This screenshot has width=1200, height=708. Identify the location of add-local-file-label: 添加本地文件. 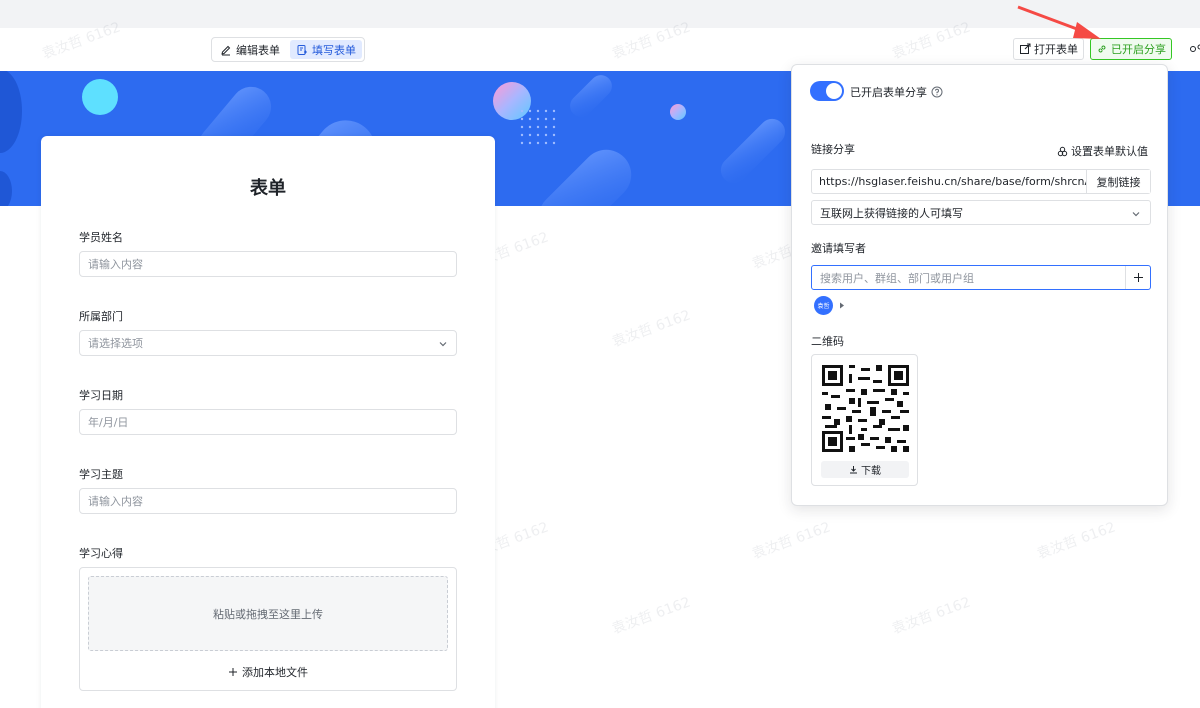
(275, 672).